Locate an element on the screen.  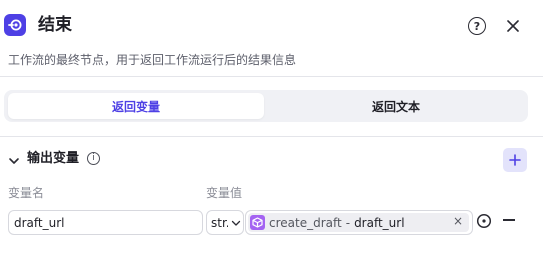
variable-reference-chip: create_draft - draft_url × is located at coordinates (358, 222).